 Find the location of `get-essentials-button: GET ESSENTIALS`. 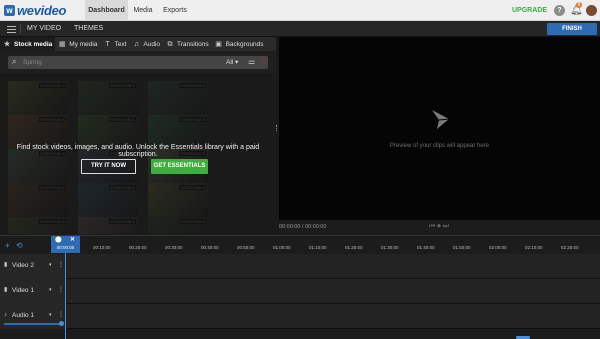

get-essentials-button: GET ESSENTIALS is located at coordinates (179, 166).